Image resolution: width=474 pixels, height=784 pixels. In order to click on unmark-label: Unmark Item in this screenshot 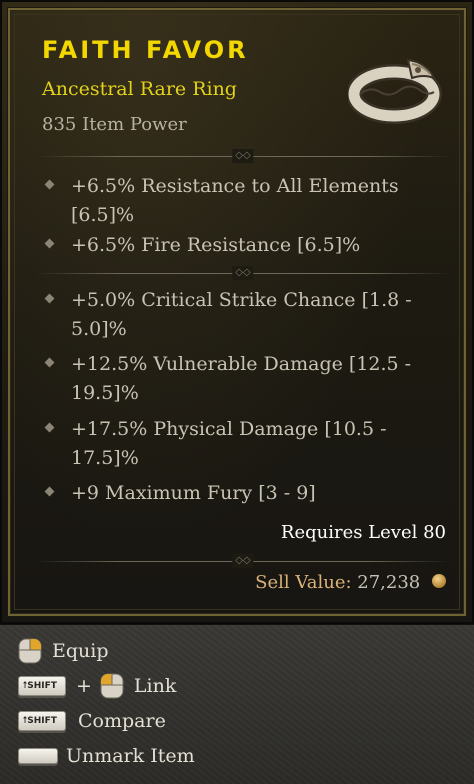, I will do `click(130, 756)`.